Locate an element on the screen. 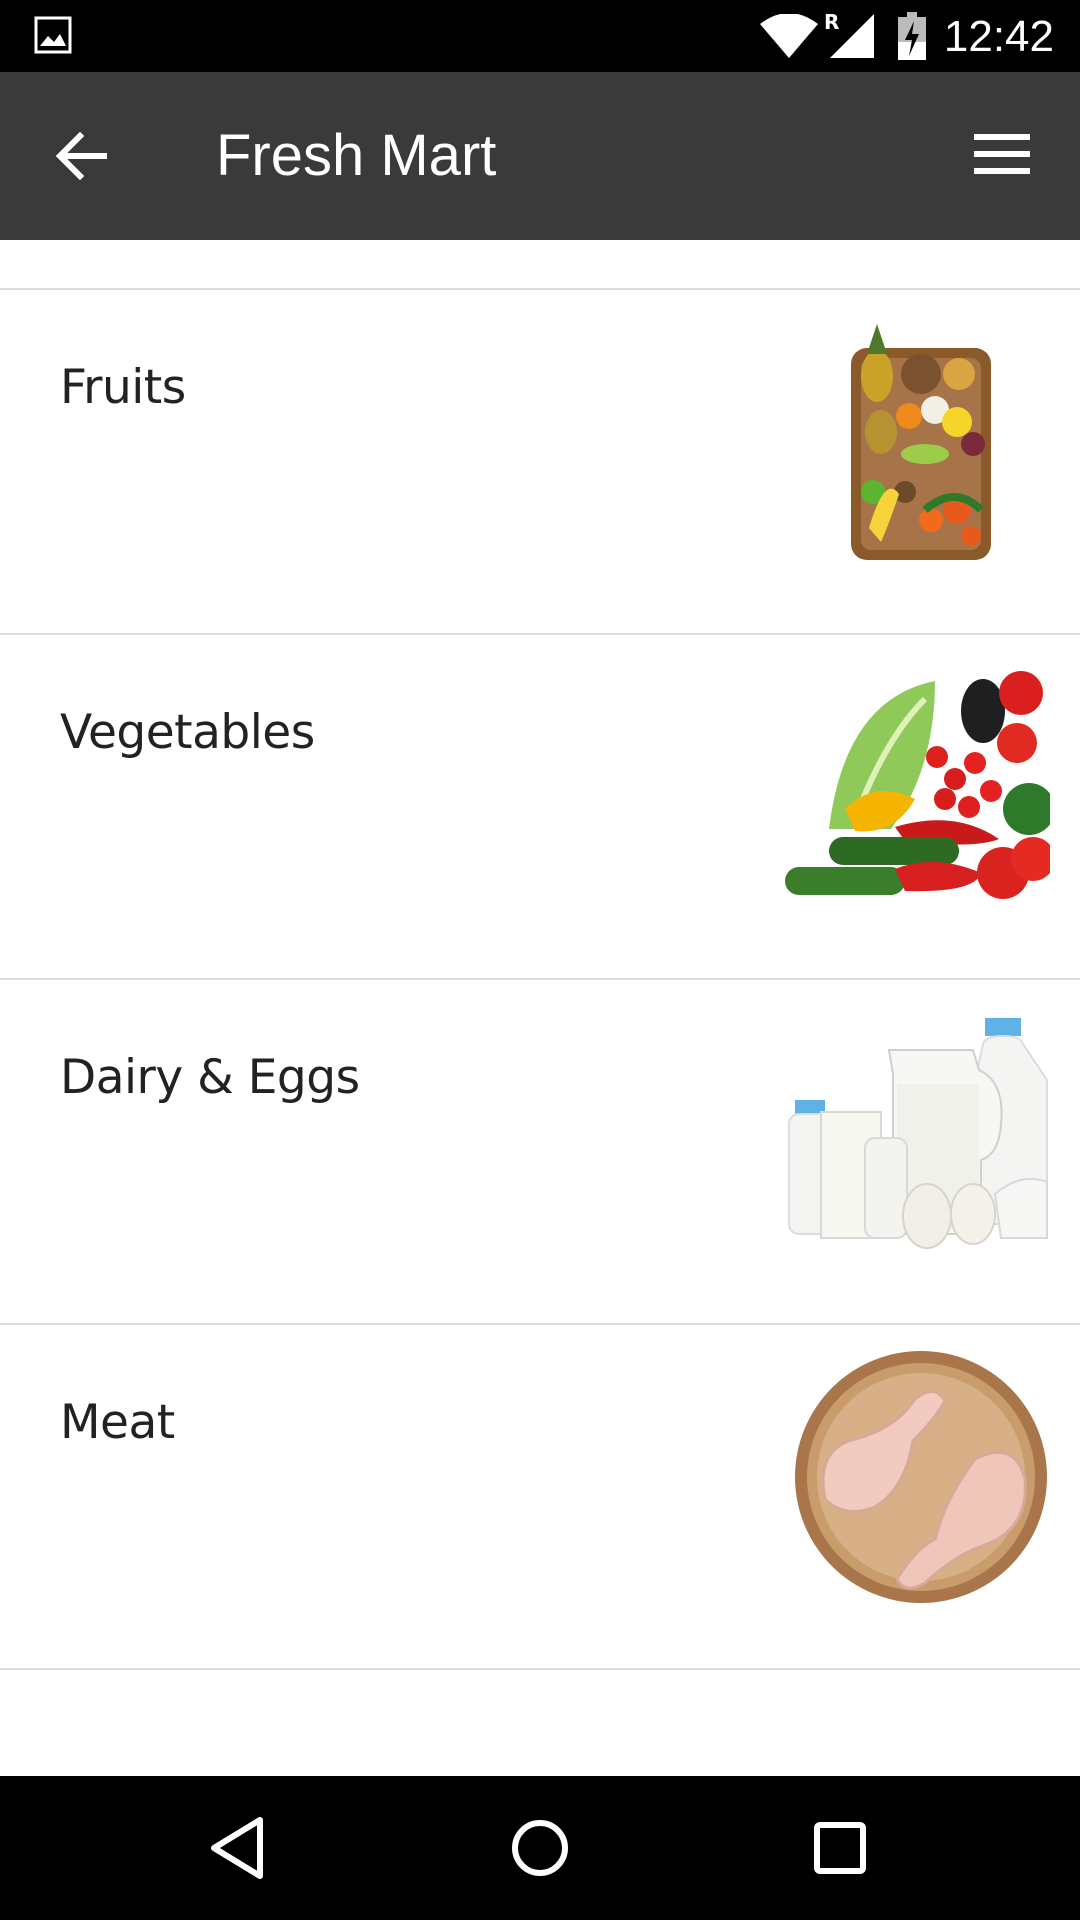  category-label: Fruits is located at coordinates (123, 387).